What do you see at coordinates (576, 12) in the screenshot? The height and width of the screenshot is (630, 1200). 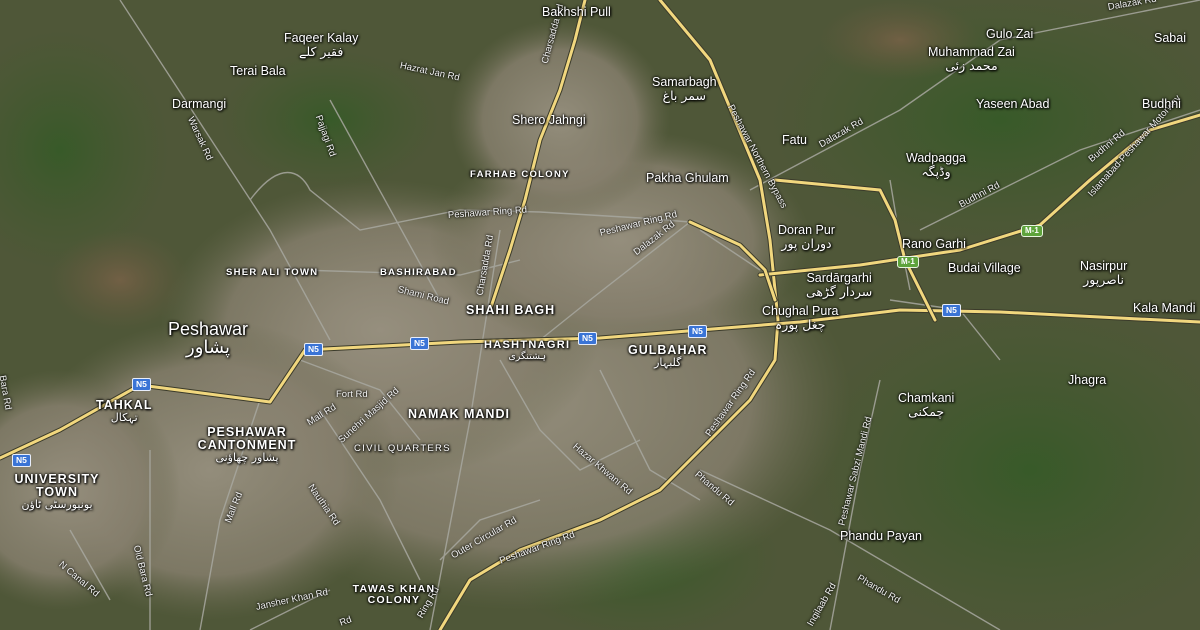 I see `place-label: Bakhshi Pull` at bounding box center [576, 12].